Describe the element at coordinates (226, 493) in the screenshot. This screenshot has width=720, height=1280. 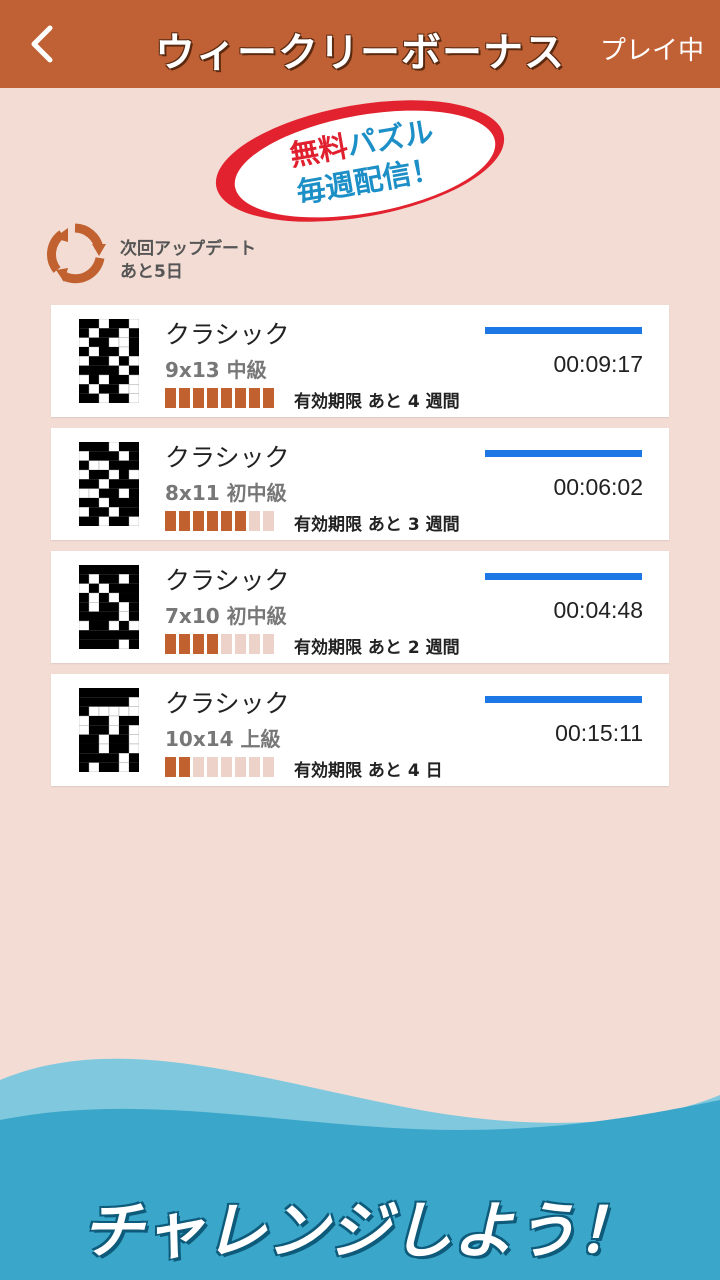
I see `puzzle-size-level: 8x11 初中級` at that location.